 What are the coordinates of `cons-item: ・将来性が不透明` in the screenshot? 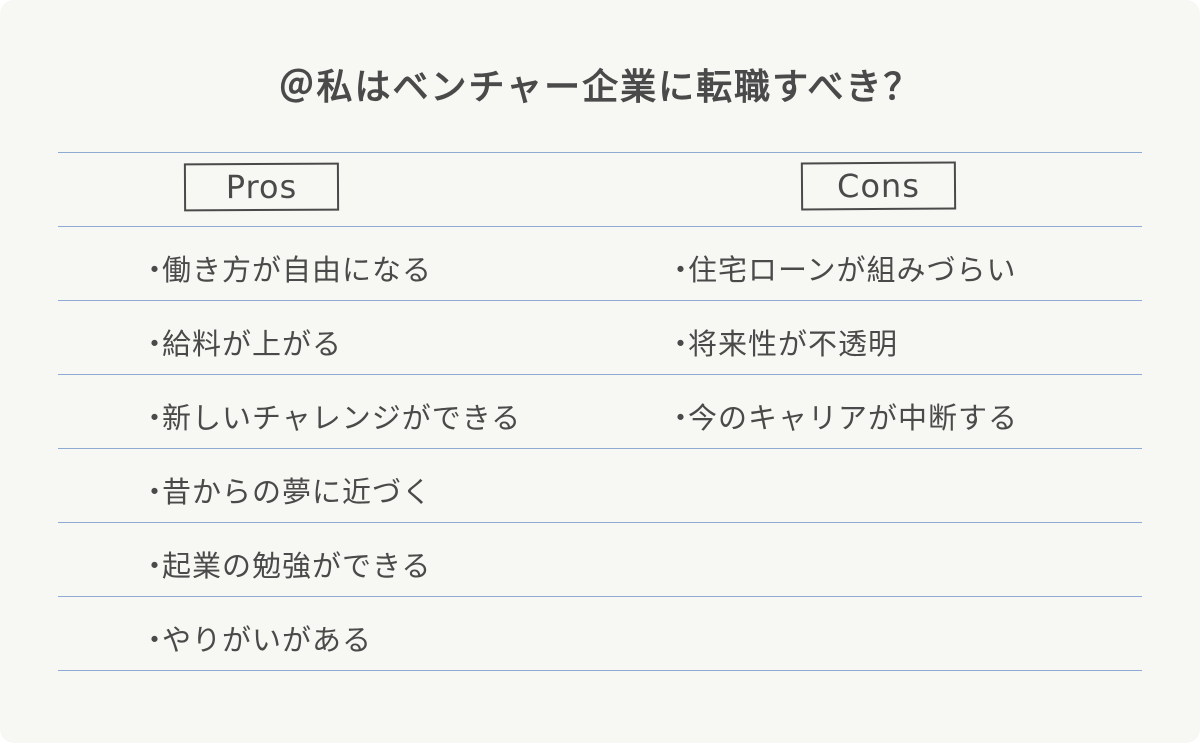 It's located at (782, 342).